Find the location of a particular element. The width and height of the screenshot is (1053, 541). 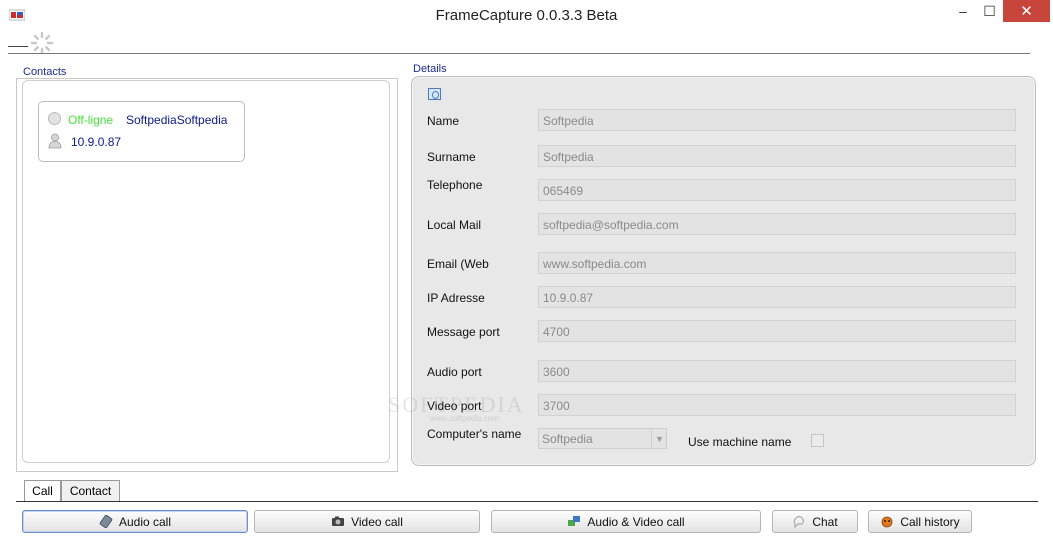

contacts-panel-label: Contacts is located at coordinates (45, 72).